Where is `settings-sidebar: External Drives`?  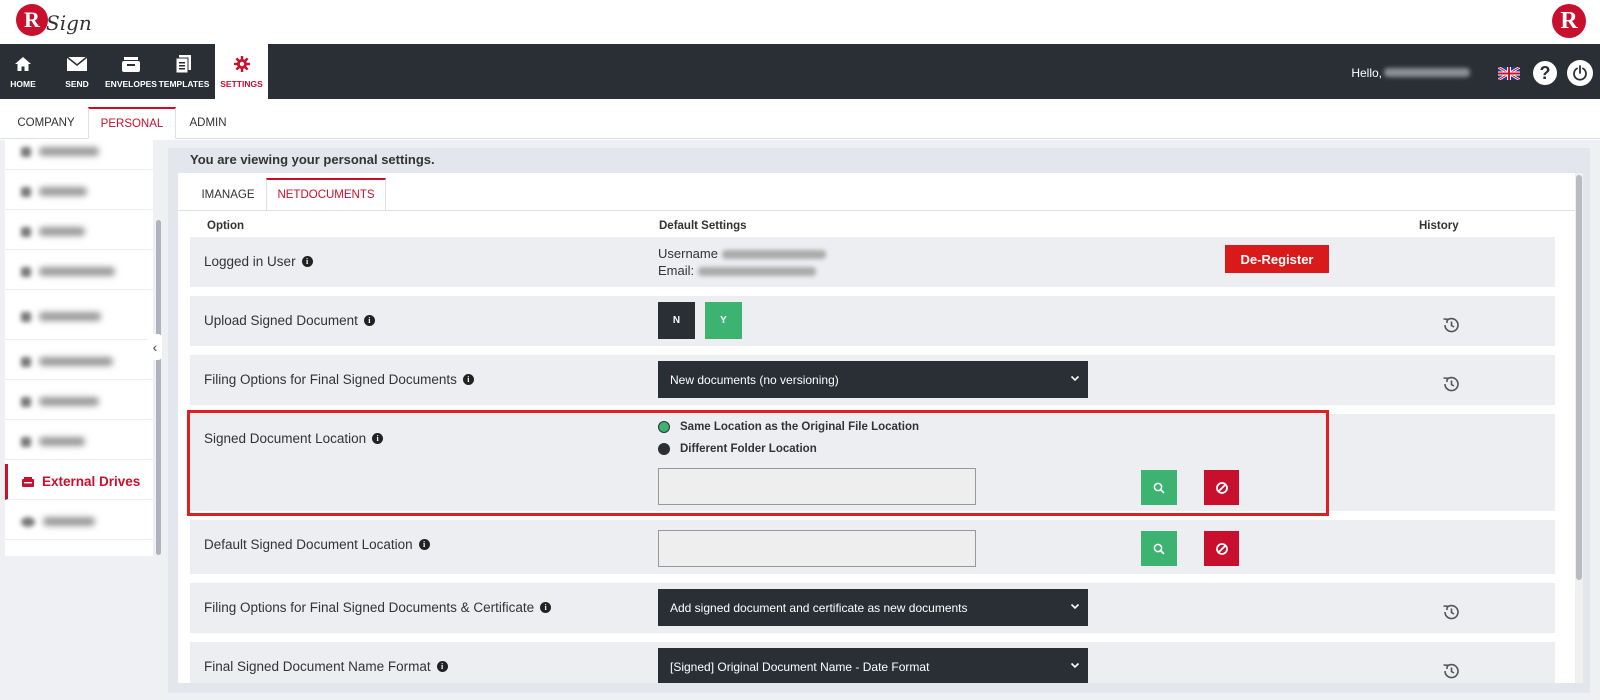 settings-sidebar: External Drives is located at coordinates (79, 348).